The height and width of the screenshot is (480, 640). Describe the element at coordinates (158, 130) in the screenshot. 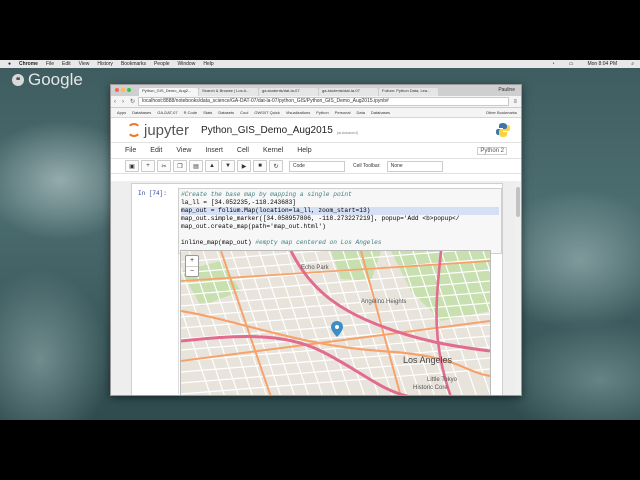

I see `jupyter-logo: jupyter` at that location.